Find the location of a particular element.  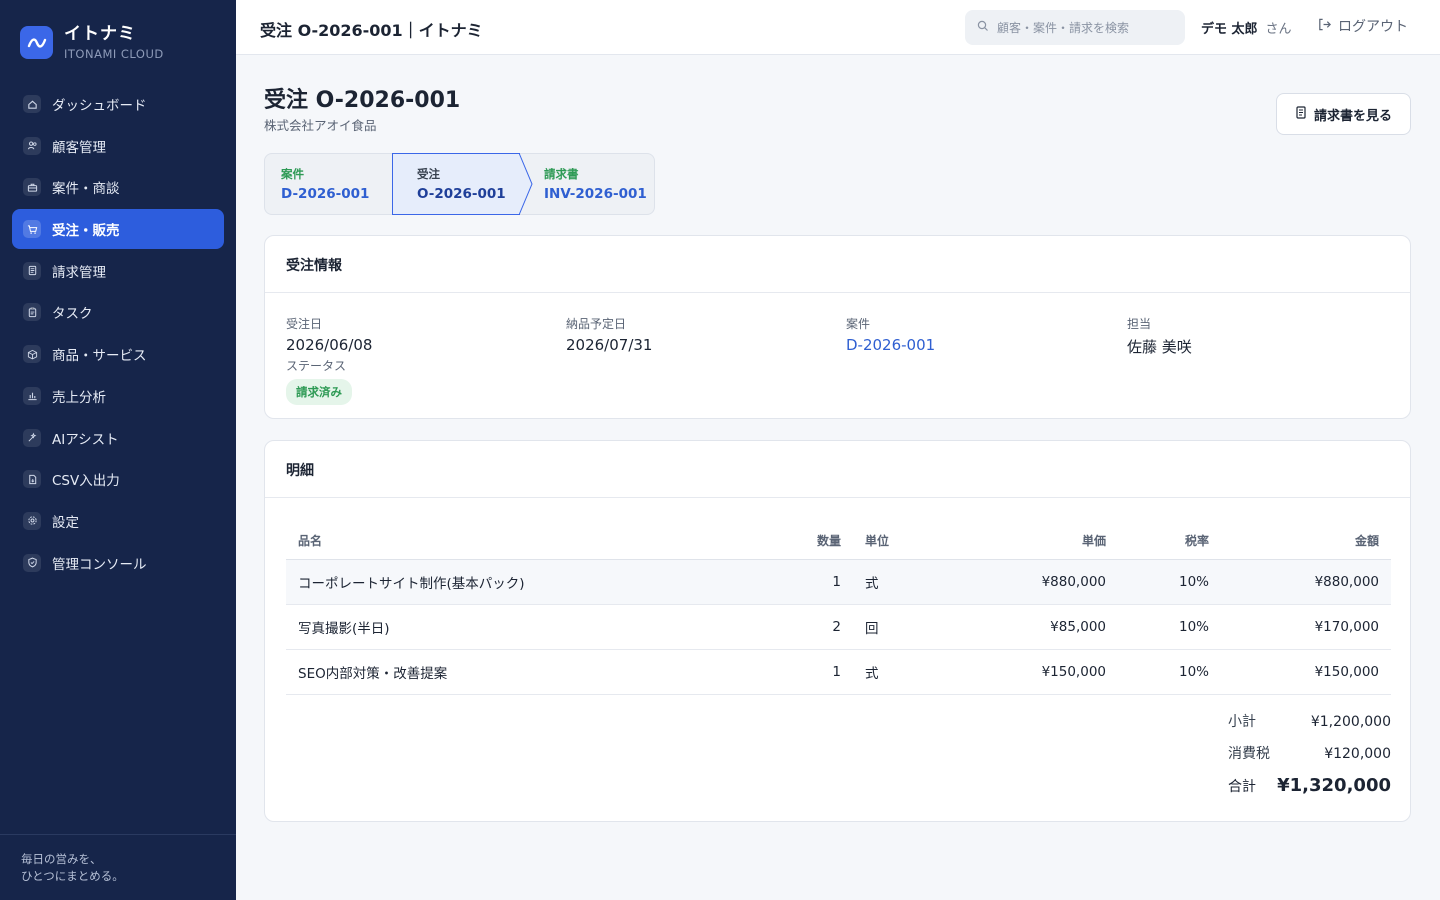

item-name: コーポレートサイト制作(基本パック) is located at coordinates (501, 582).